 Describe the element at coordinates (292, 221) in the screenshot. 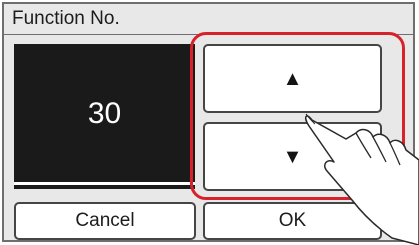

I see `ok-button: OK` at that location.